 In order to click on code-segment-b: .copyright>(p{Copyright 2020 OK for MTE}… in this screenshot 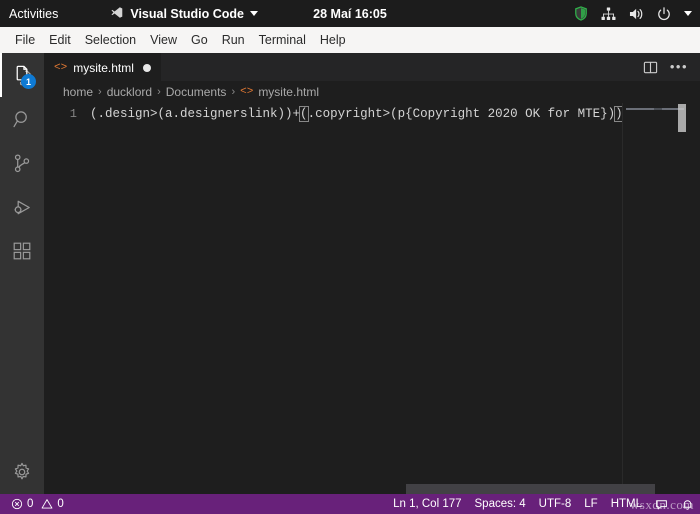, I will do `click(461, 114)`.